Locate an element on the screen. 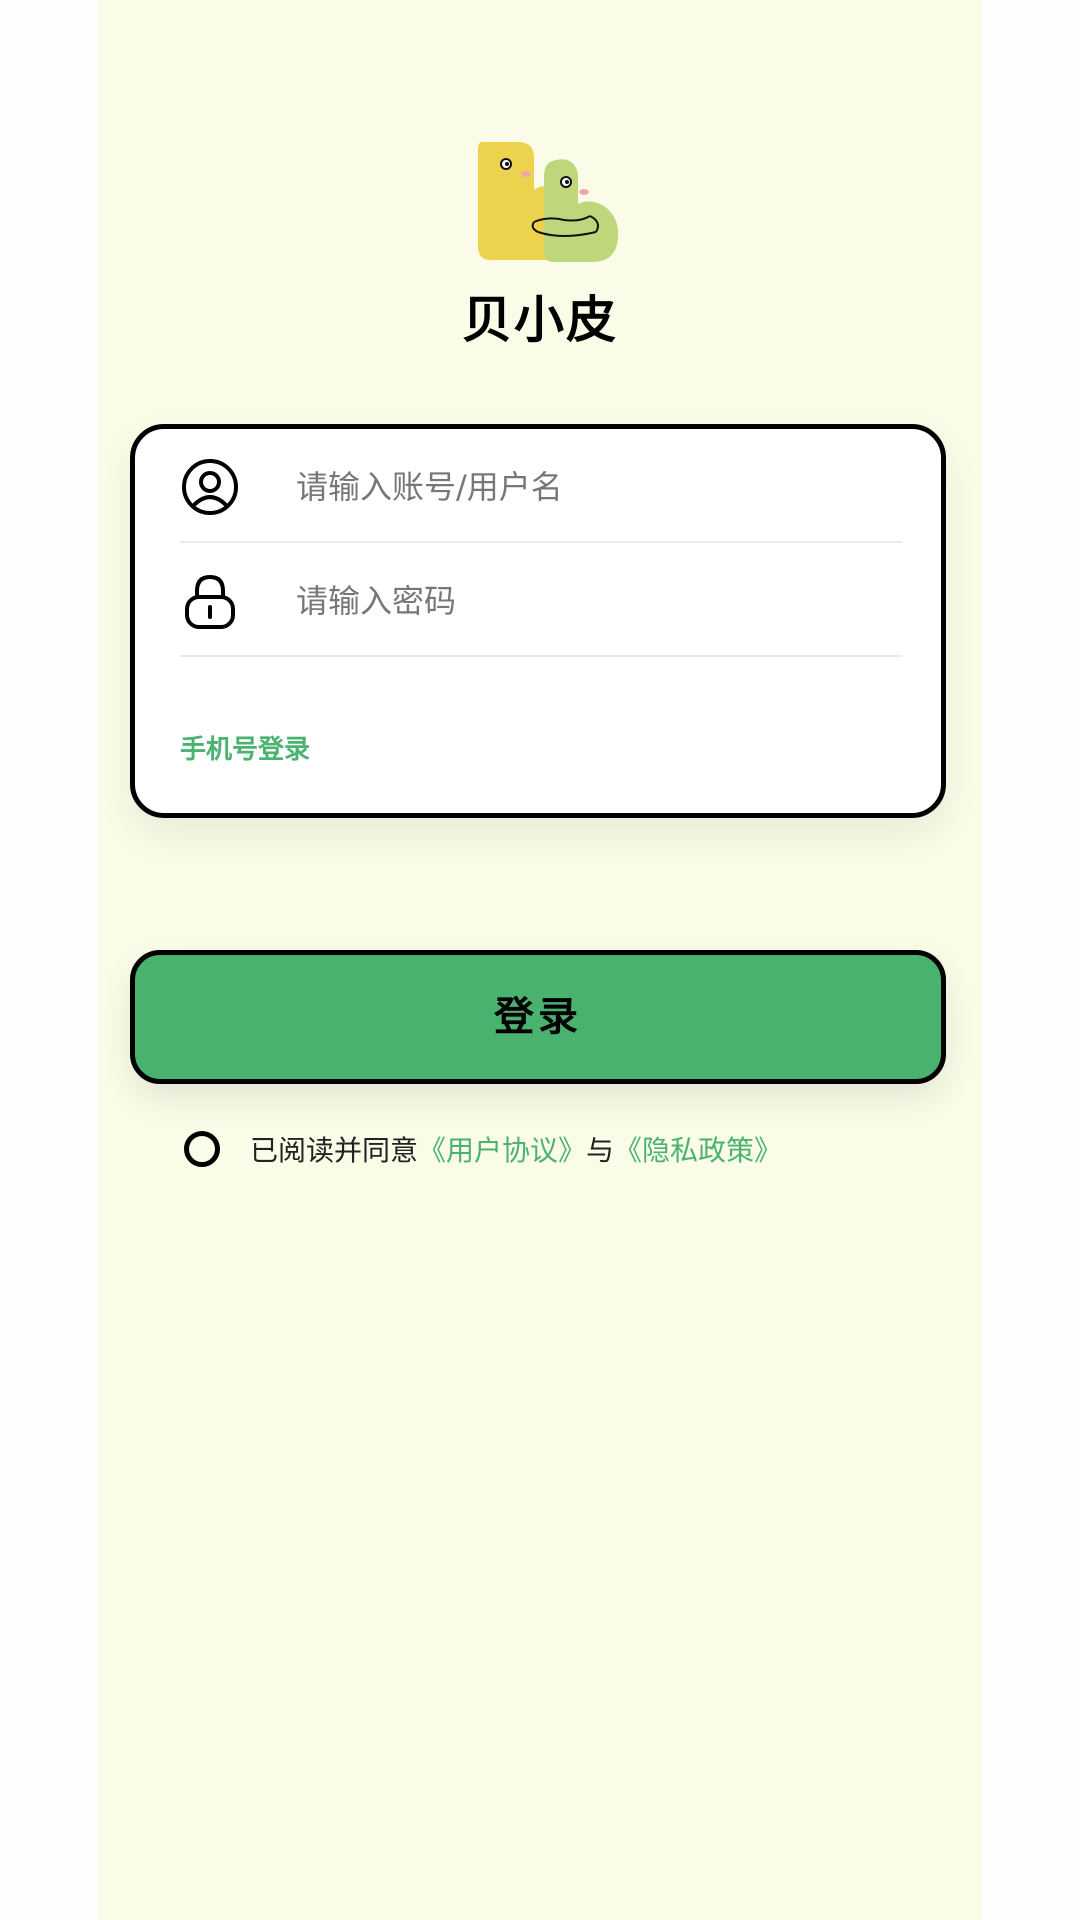 Image resolution: width=1080 pixels, height=1920 pixels. phone-login-link: 手机号登录 is located at coordinates (245, 747).